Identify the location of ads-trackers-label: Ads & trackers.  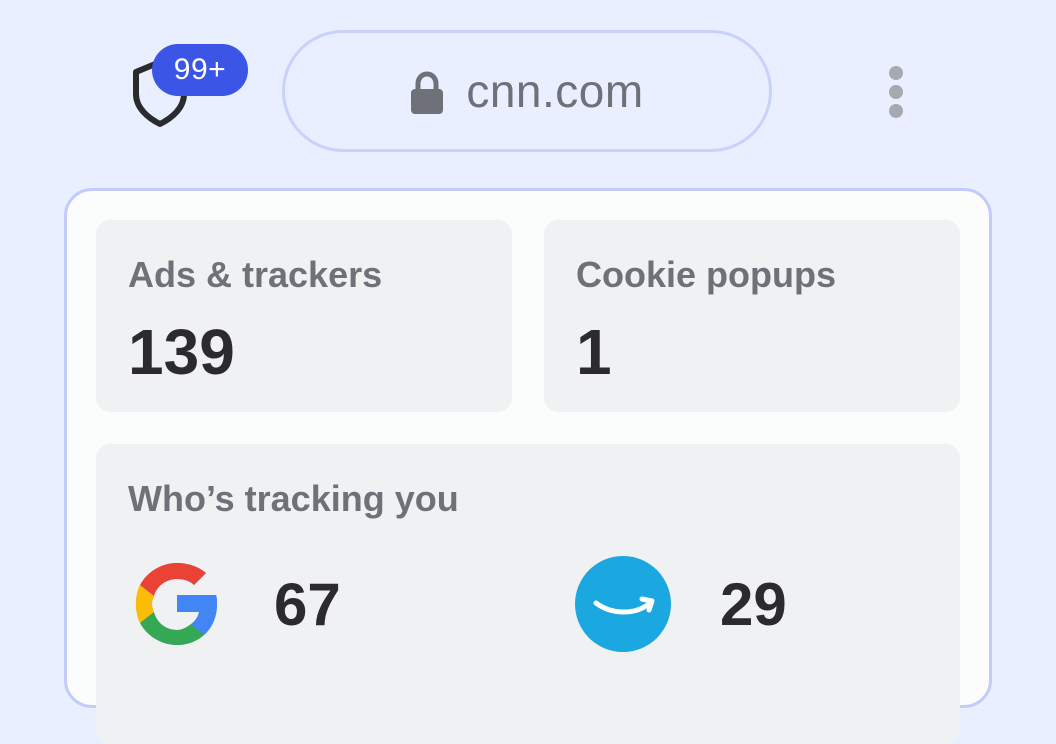
(255, 274).